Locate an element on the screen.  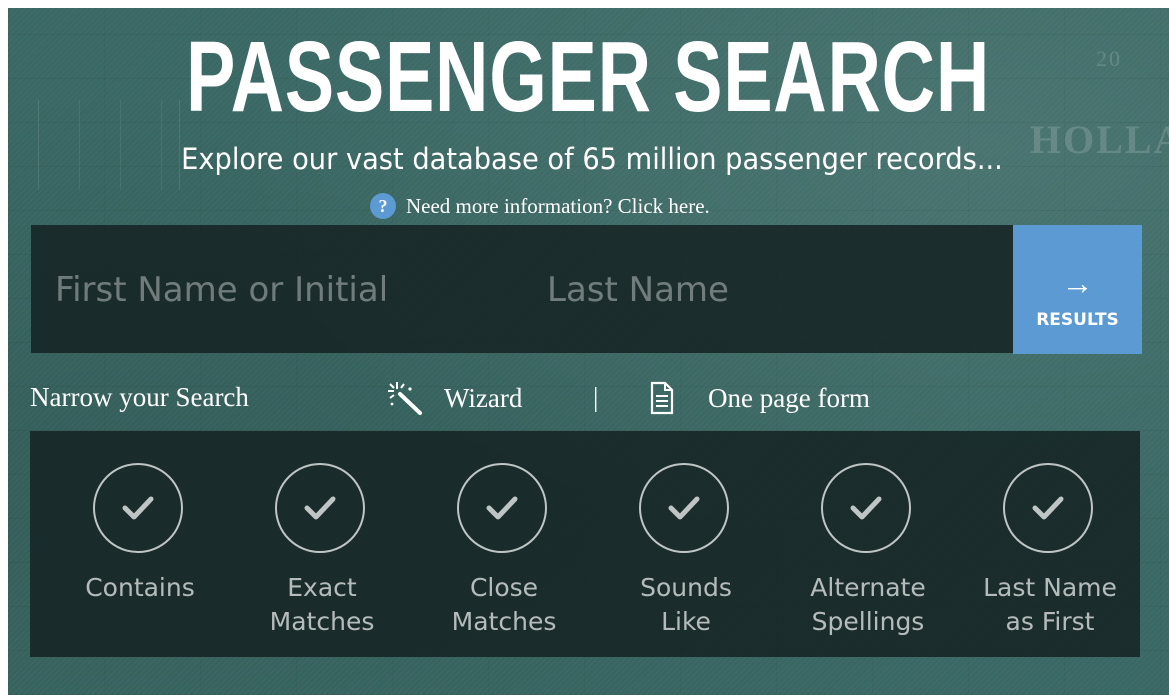
option-alternate-spellings: Alternate Spellings is located at coordinates (868, 544).